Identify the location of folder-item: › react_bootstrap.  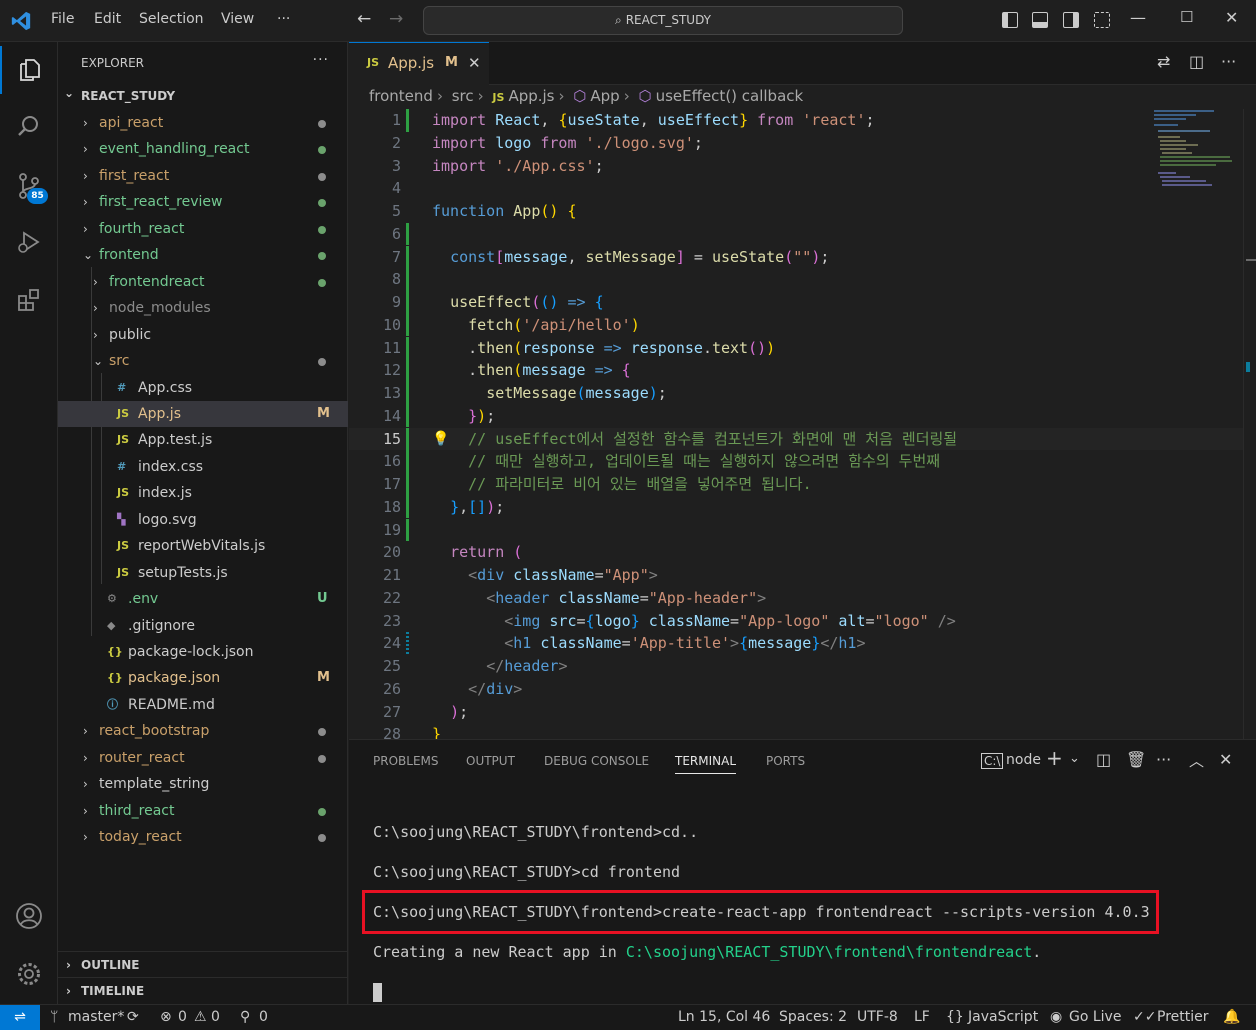
(203, 731).